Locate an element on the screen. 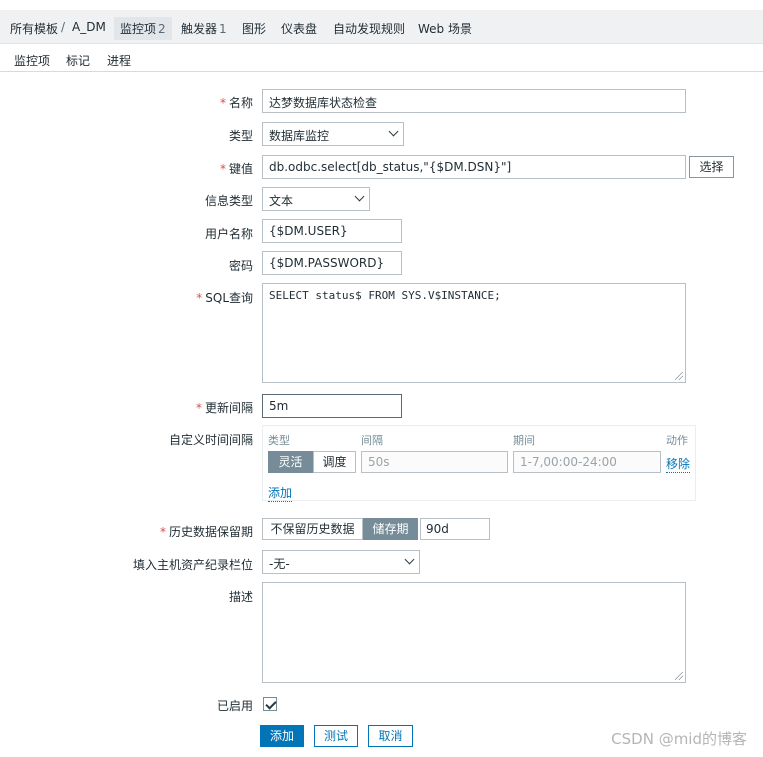 The width and height of the screenshot is (763, 757). key-label-text: 键值 is located at coordinates (240, 169).